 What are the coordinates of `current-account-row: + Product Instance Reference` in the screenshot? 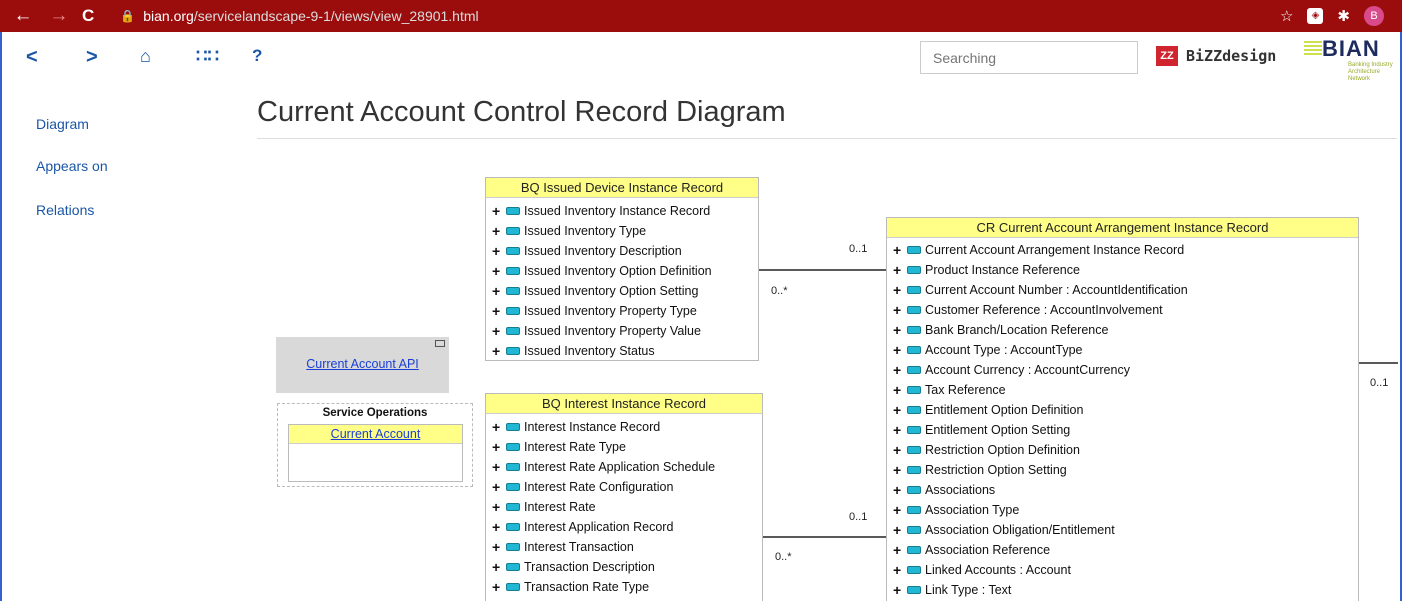 It's located at (1122, 270).